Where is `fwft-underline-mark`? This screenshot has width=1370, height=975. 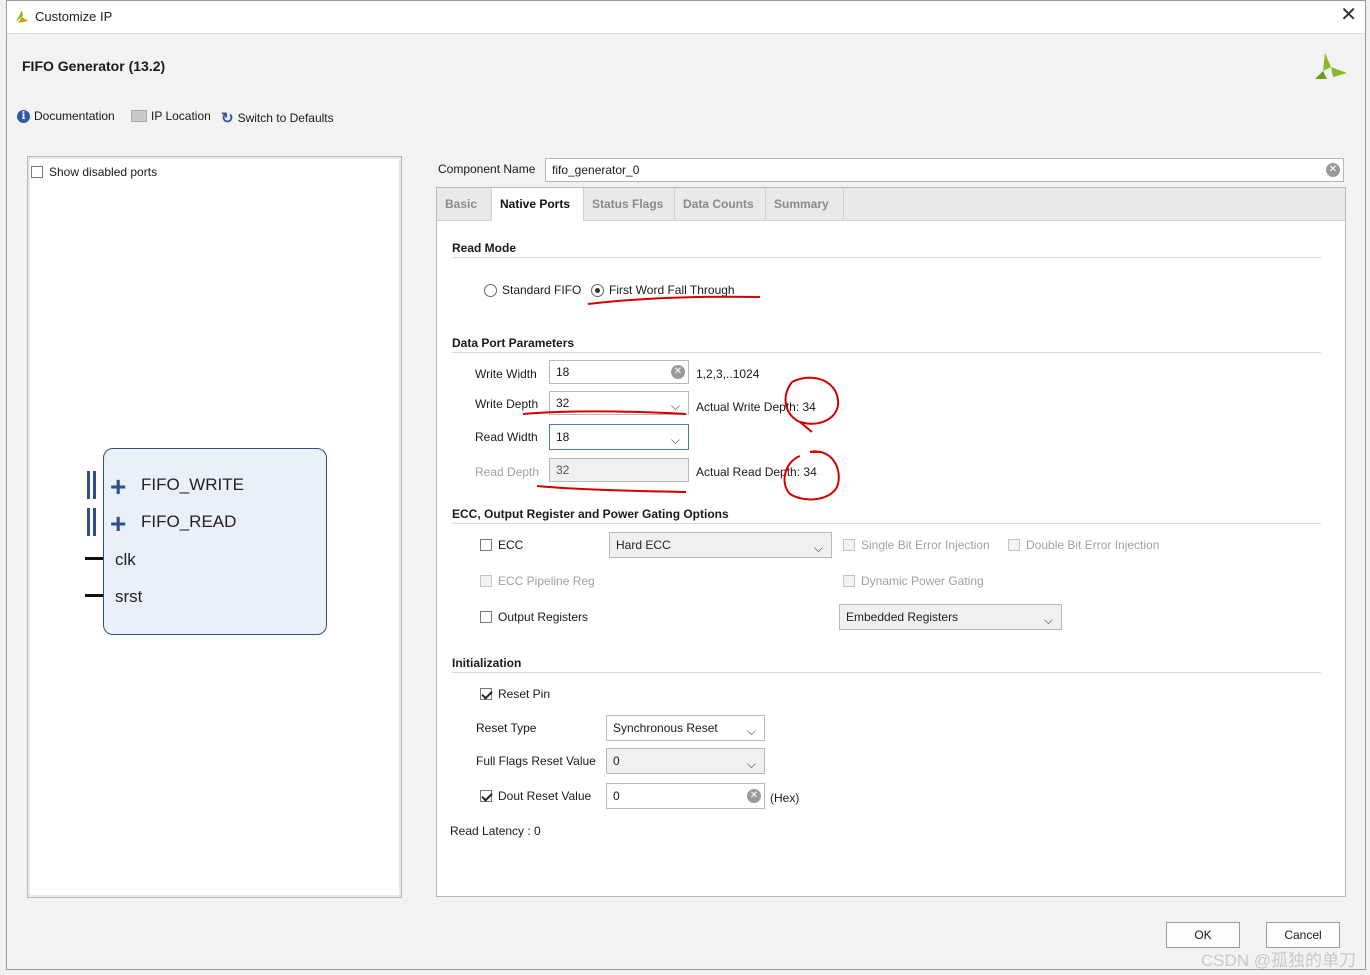 fwft-underline-mark is located at coordinates (674, 300).